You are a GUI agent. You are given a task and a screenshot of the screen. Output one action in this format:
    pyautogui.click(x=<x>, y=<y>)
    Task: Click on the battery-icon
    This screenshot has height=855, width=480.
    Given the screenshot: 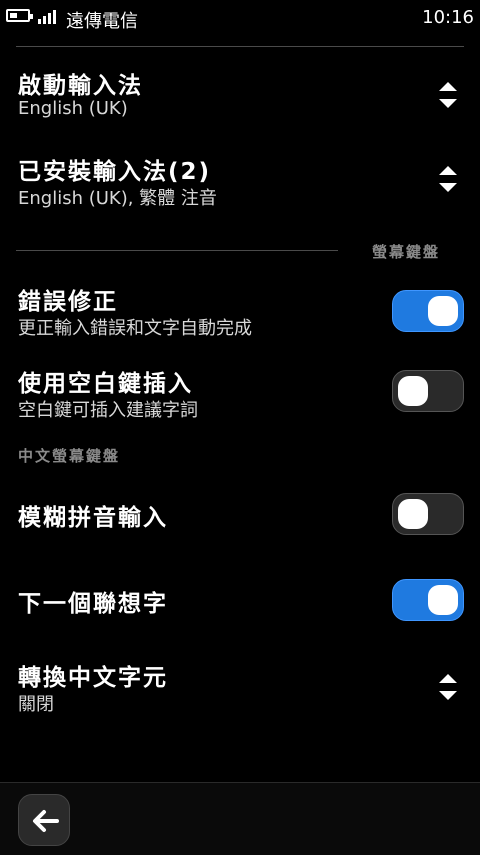 What is the action you would take?
    pyautogui.click(x=19, y=15)
    